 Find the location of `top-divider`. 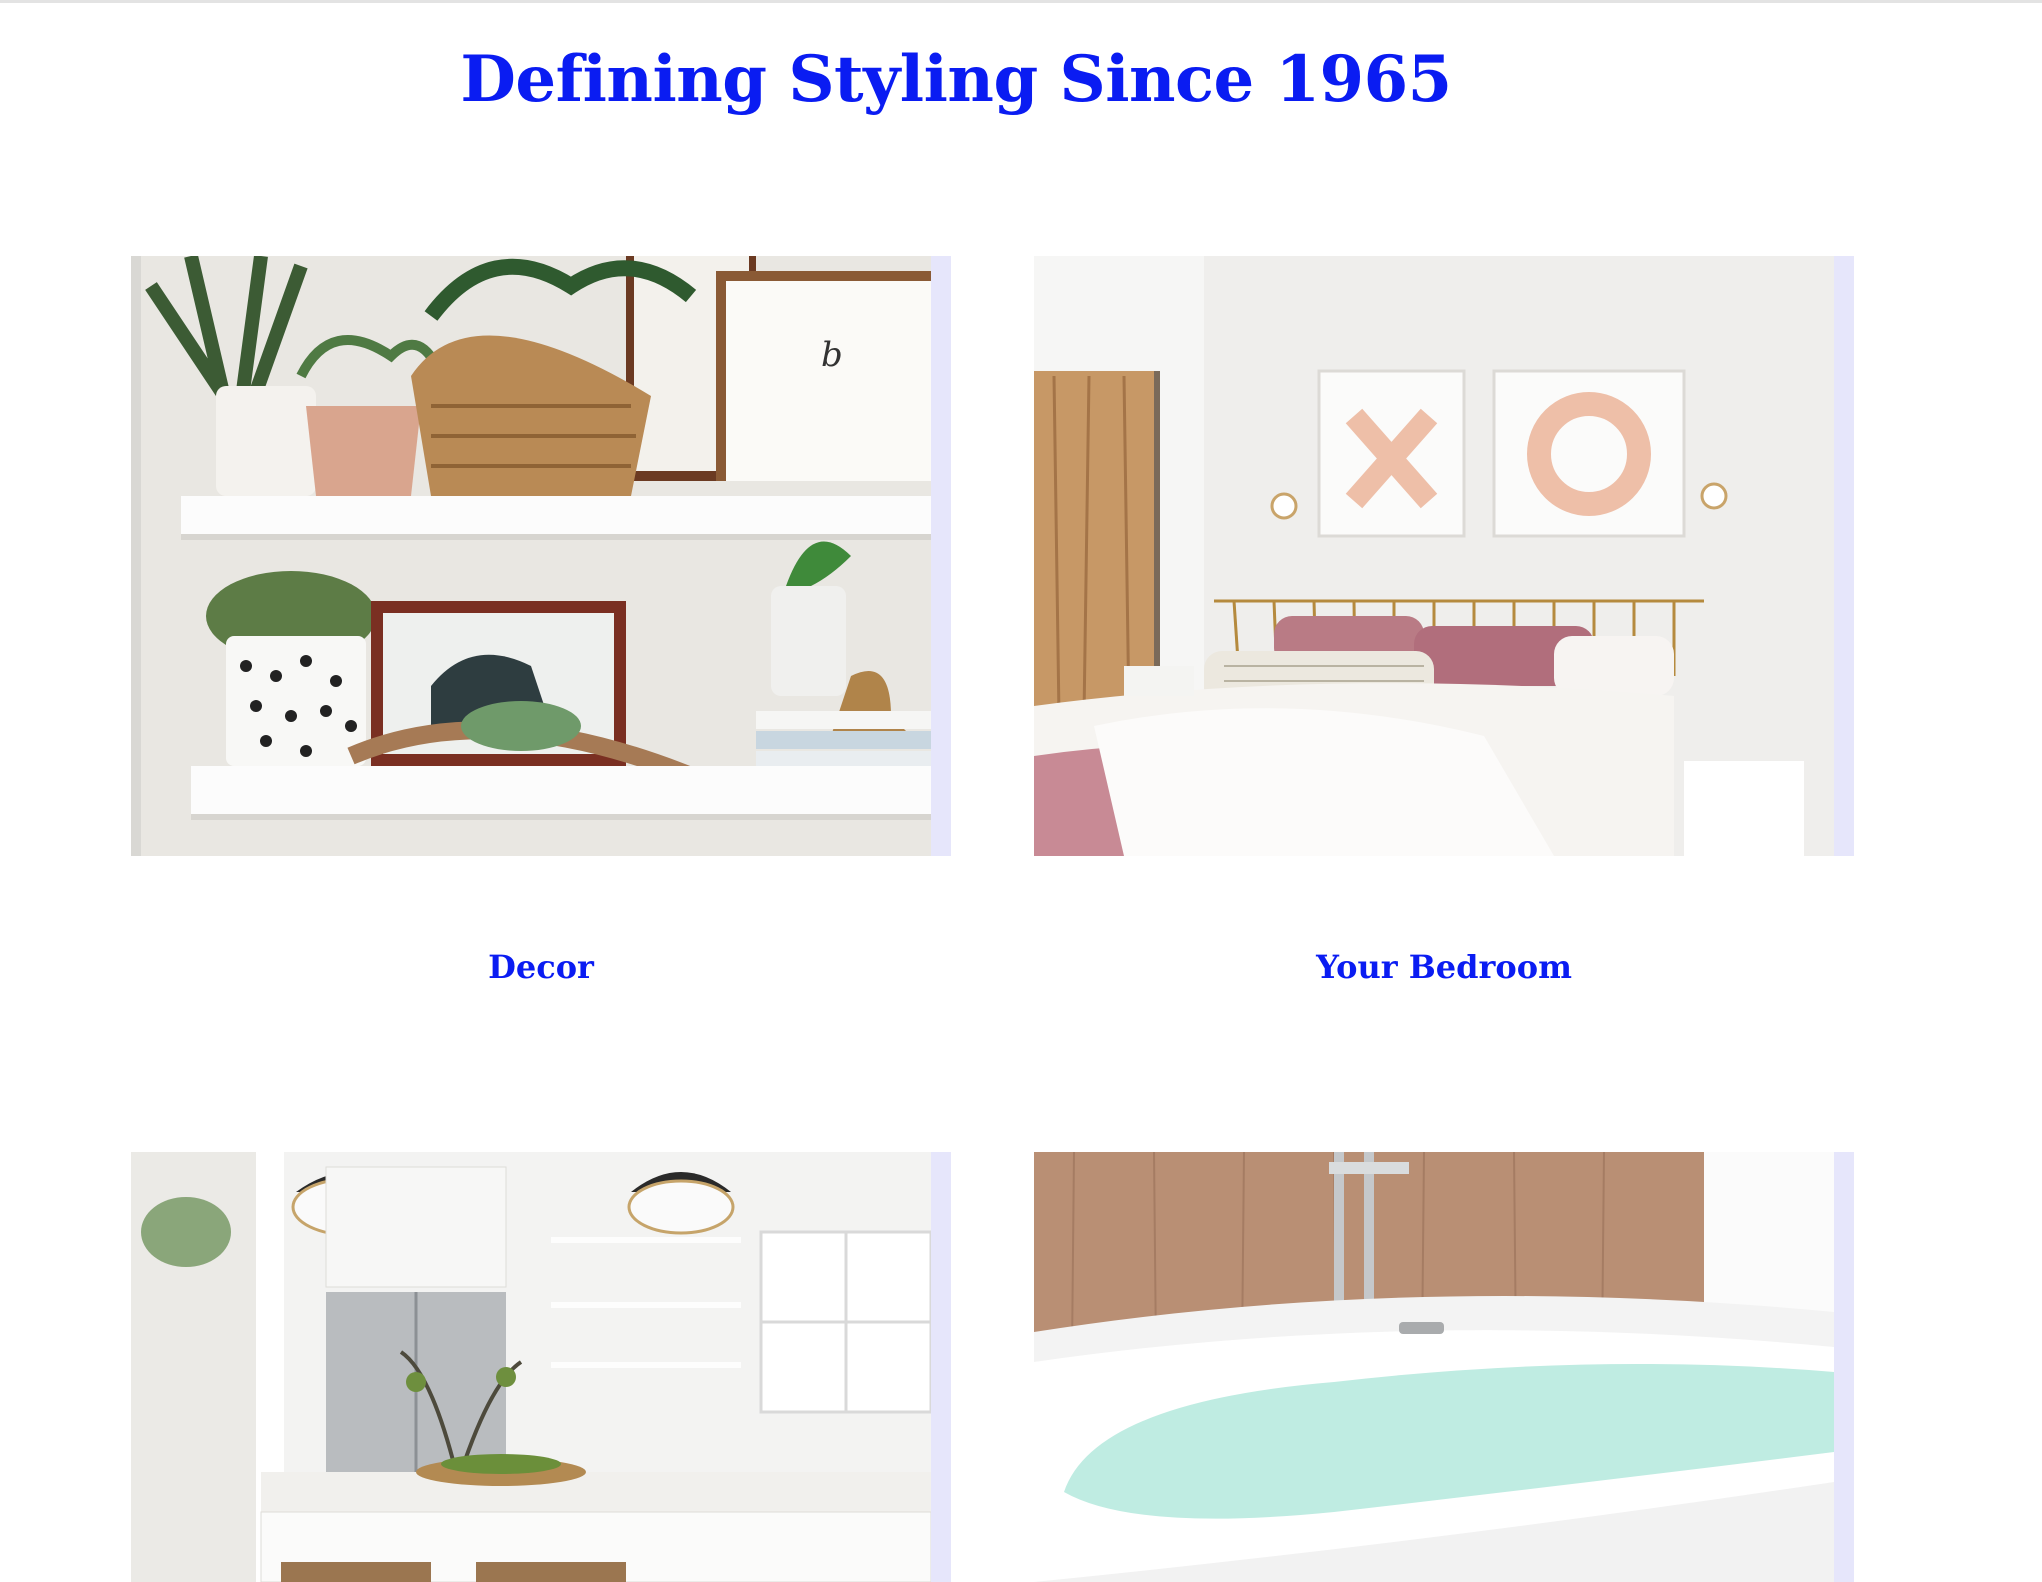

top-divider is located at coordinates (1021, 1).